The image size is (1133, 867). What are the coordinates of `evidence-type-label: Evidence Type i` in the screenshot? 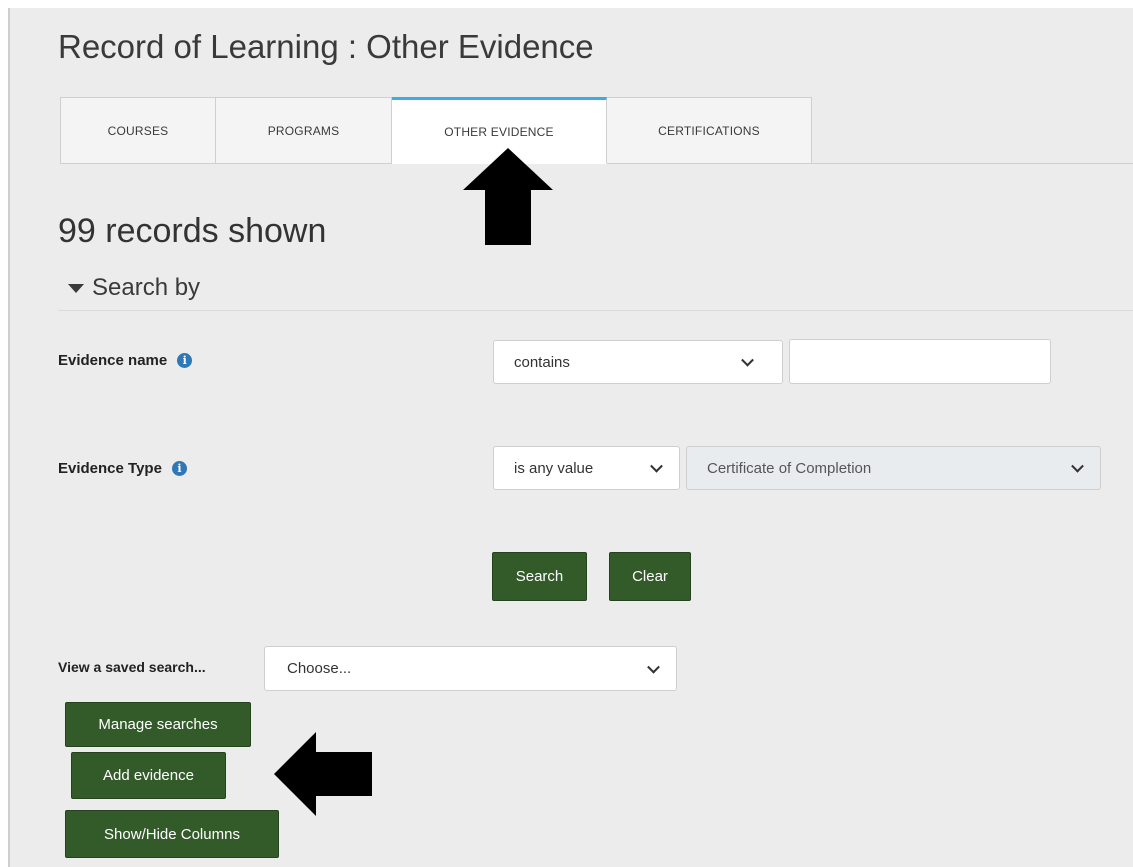 It's located at (122, 468).